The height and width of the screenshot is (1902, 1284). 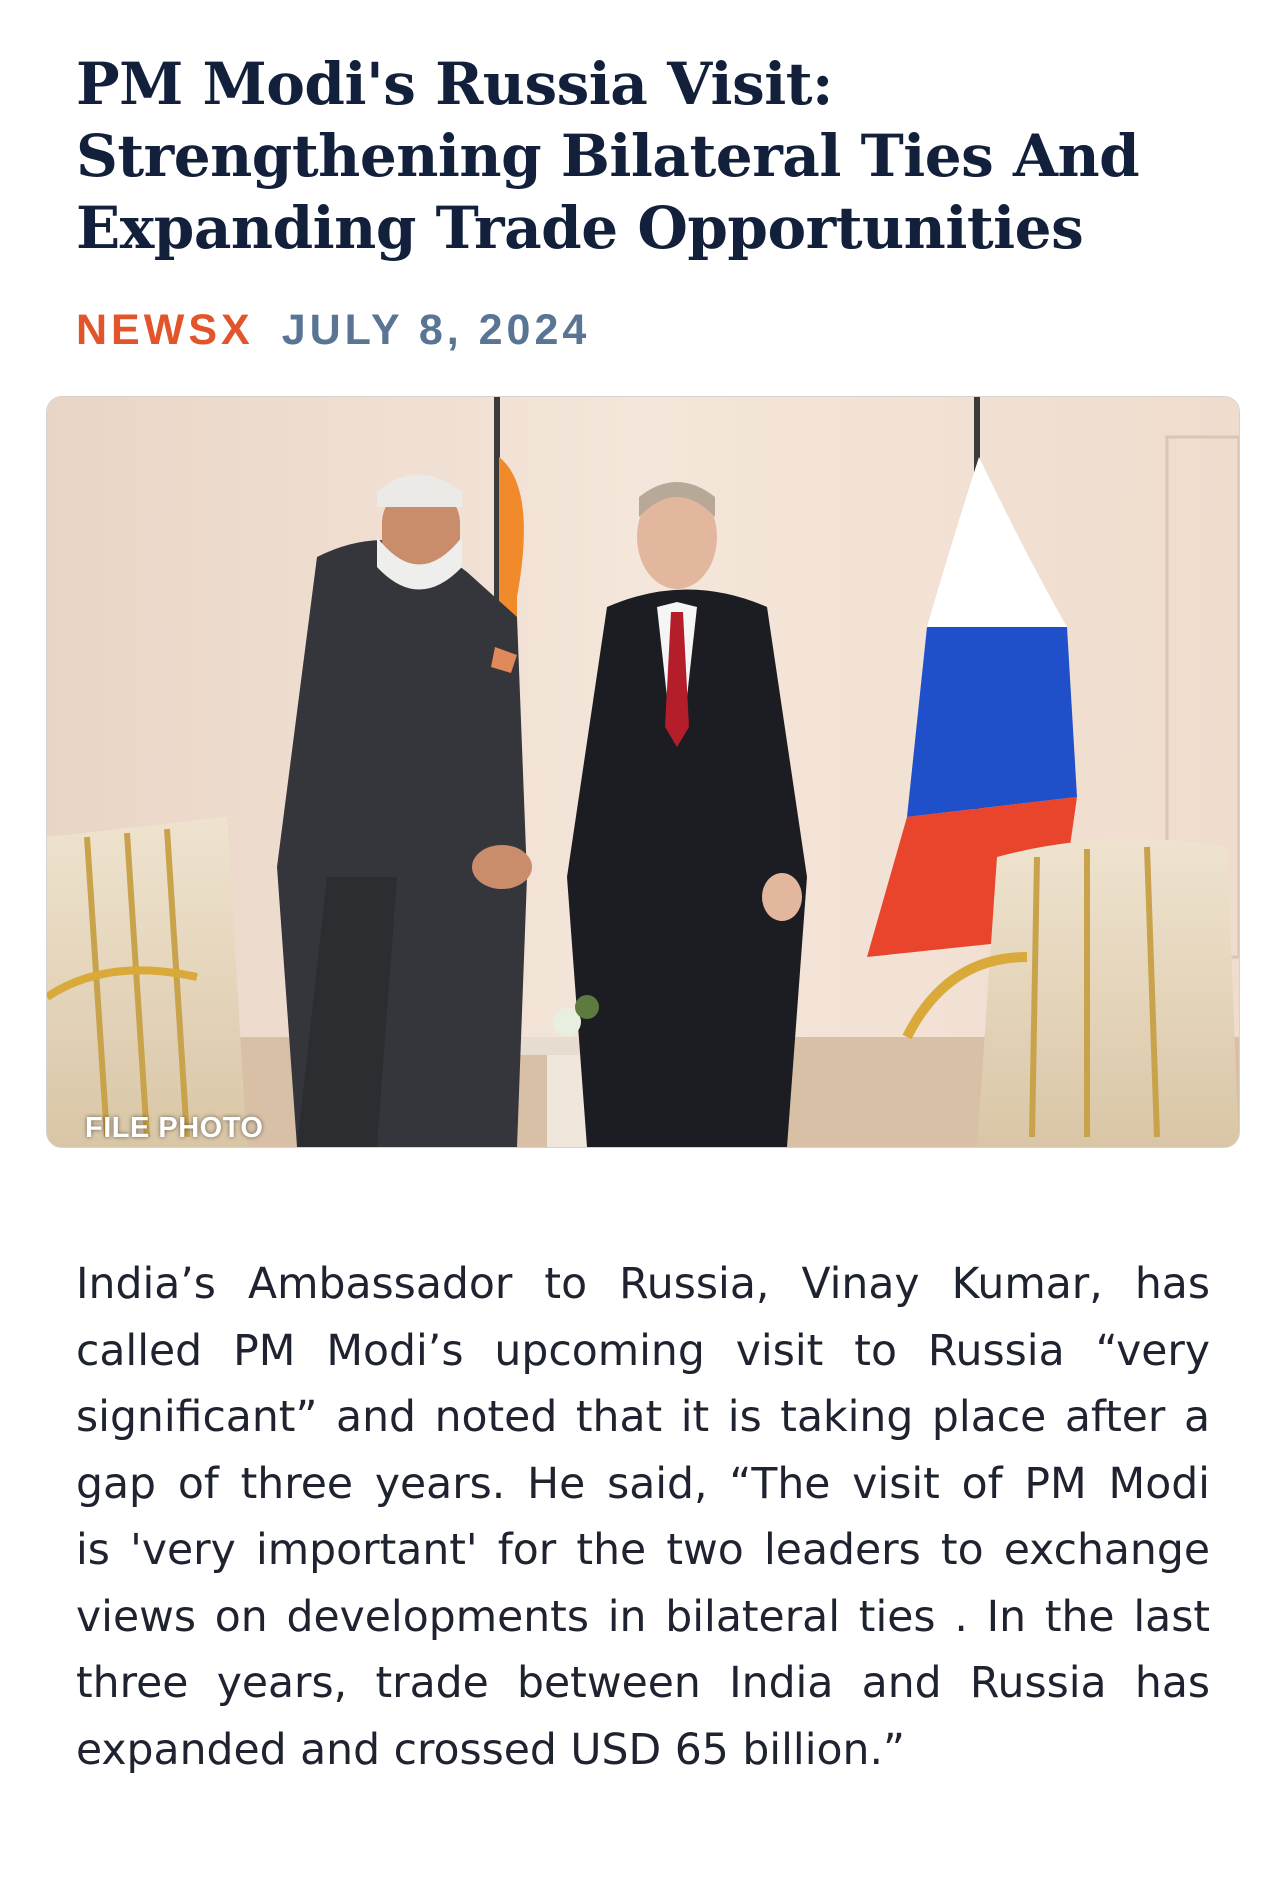 I want to click on photo-caption: FILE PHOTO, so click(x=174, y=1128).